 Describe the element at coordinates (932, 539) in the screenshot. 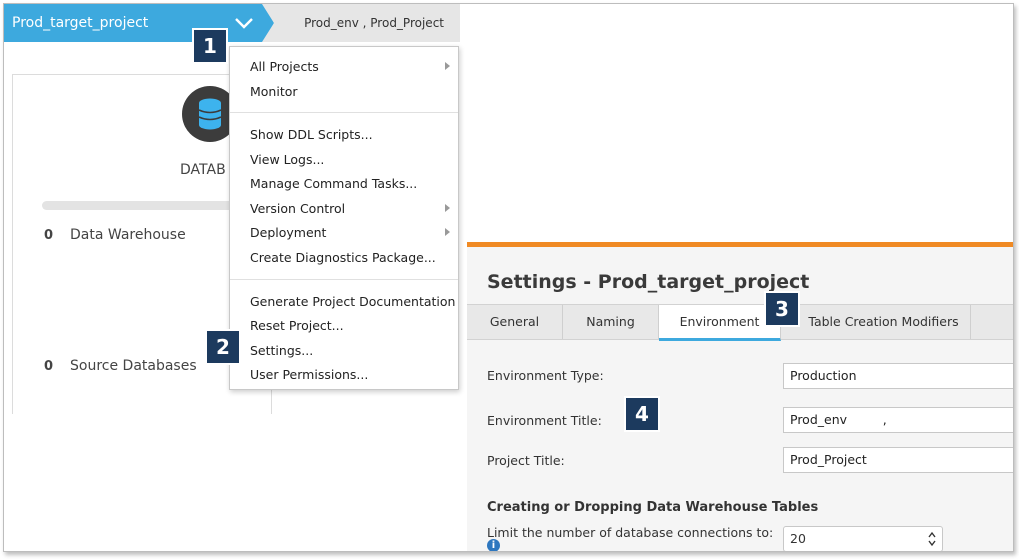

I see `stepper-arrows-icon` at that location.